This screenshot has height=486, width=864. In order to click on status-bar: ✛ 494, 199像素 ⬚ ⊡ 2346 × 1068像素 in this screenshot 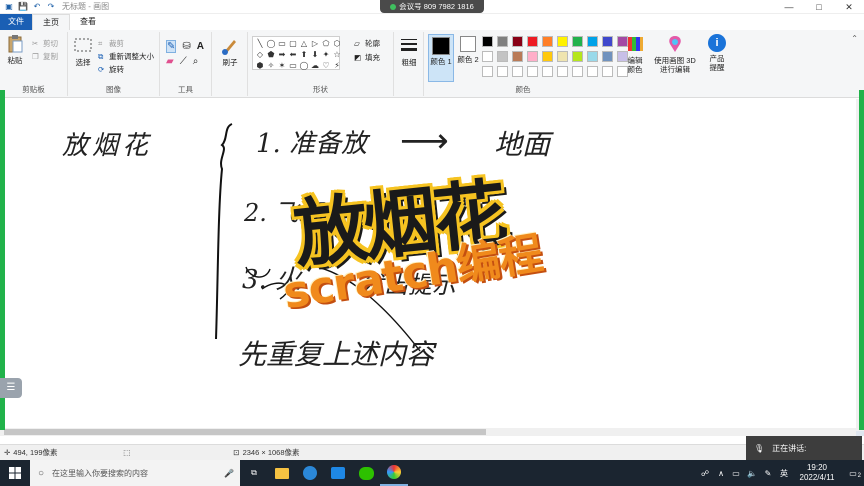, I will do `click(432, 452)`.